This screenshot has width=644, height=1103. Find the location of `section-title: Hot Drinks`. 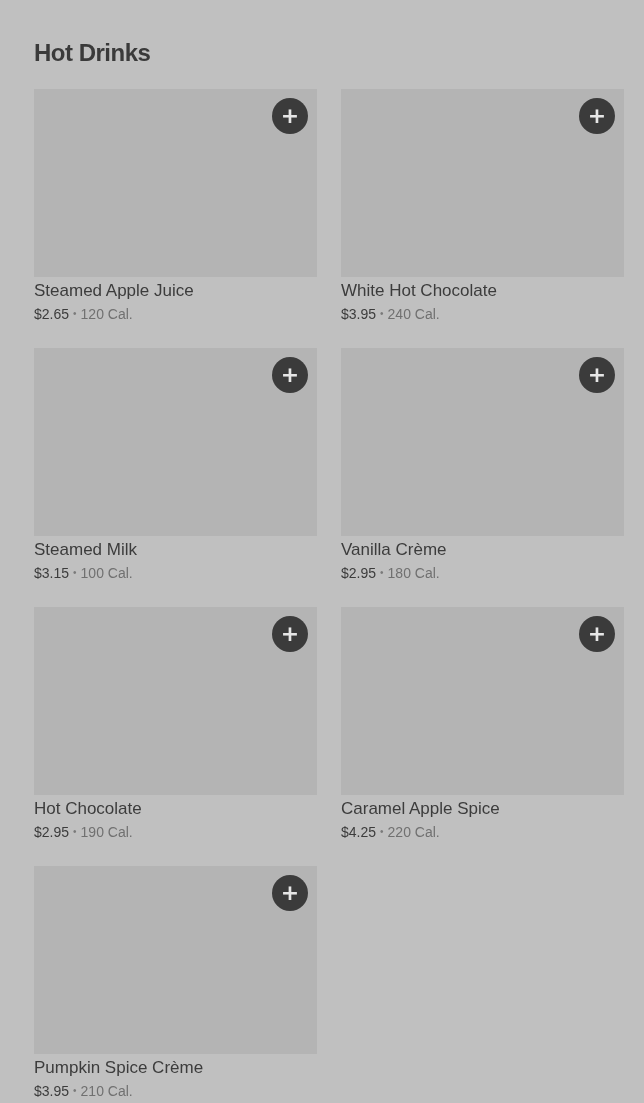

section-title: Hot Drinks is located at coordinates (93, 53).